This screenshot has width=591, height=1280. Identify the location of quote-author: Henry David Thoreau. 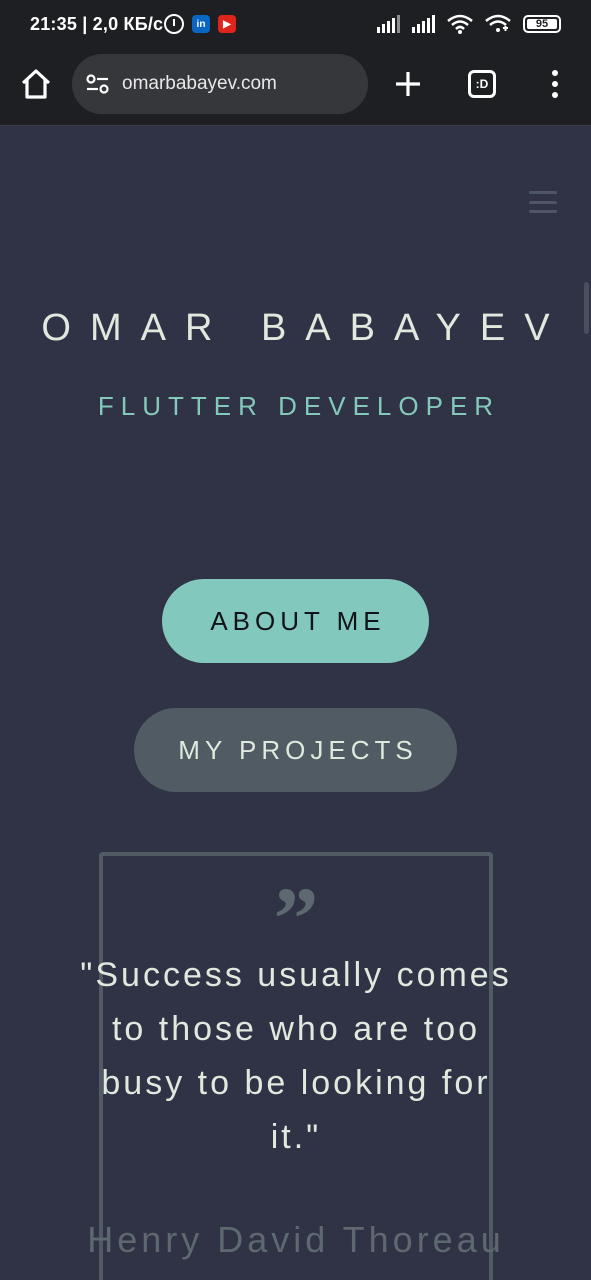
(296, 1239).